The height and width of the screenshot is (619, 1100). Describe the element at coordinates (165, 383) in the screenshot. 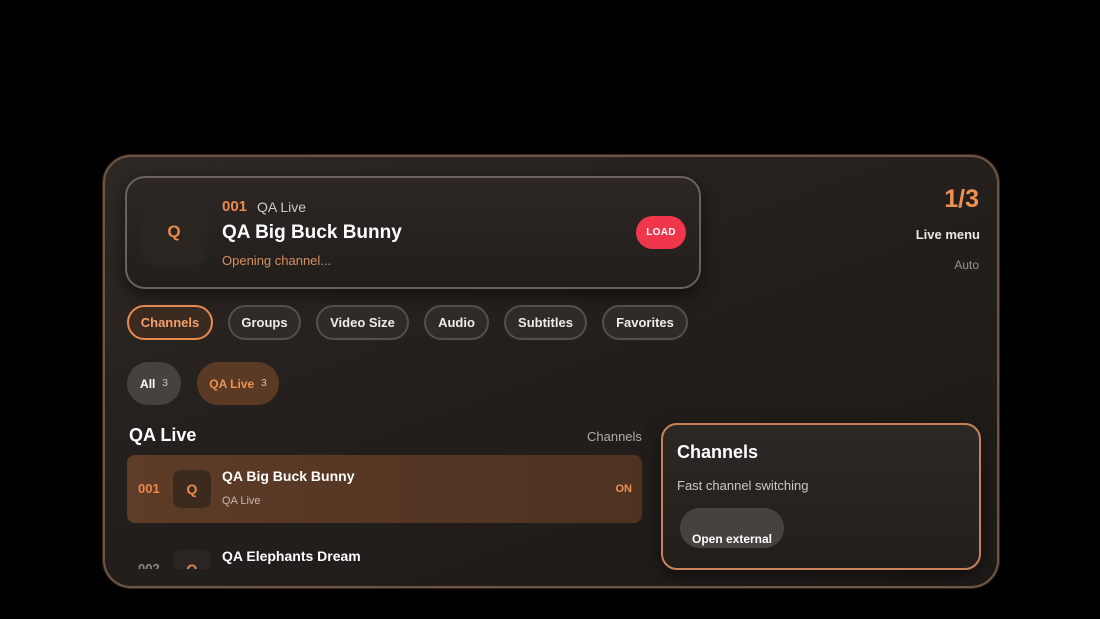

I see `filter-all-count: 3` at that location.